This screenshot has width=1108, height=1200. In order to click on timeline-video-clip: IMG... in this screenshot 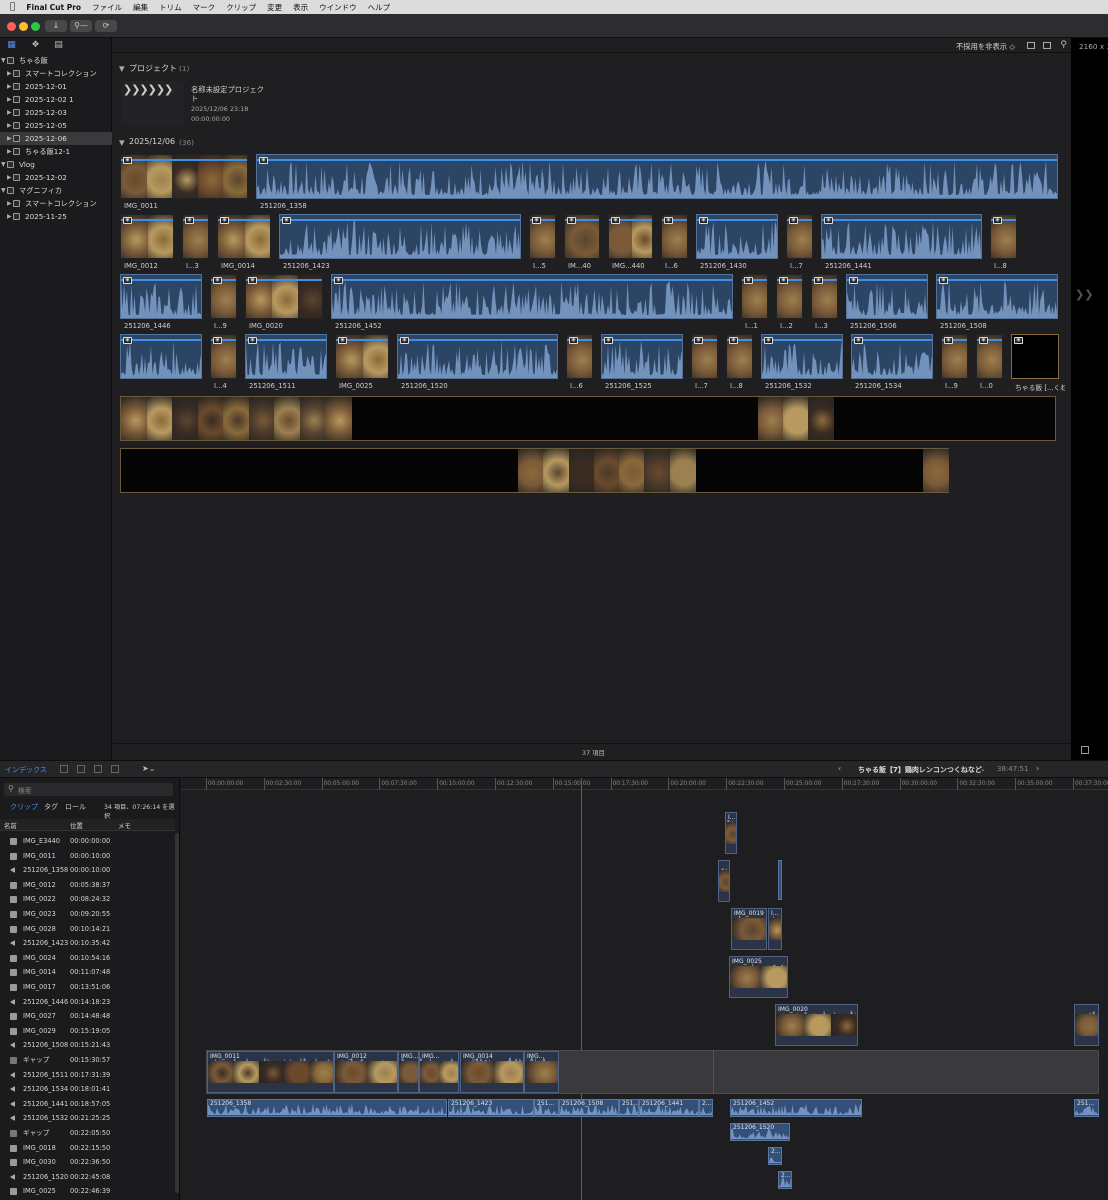, I will do `click(408, 1072)`.